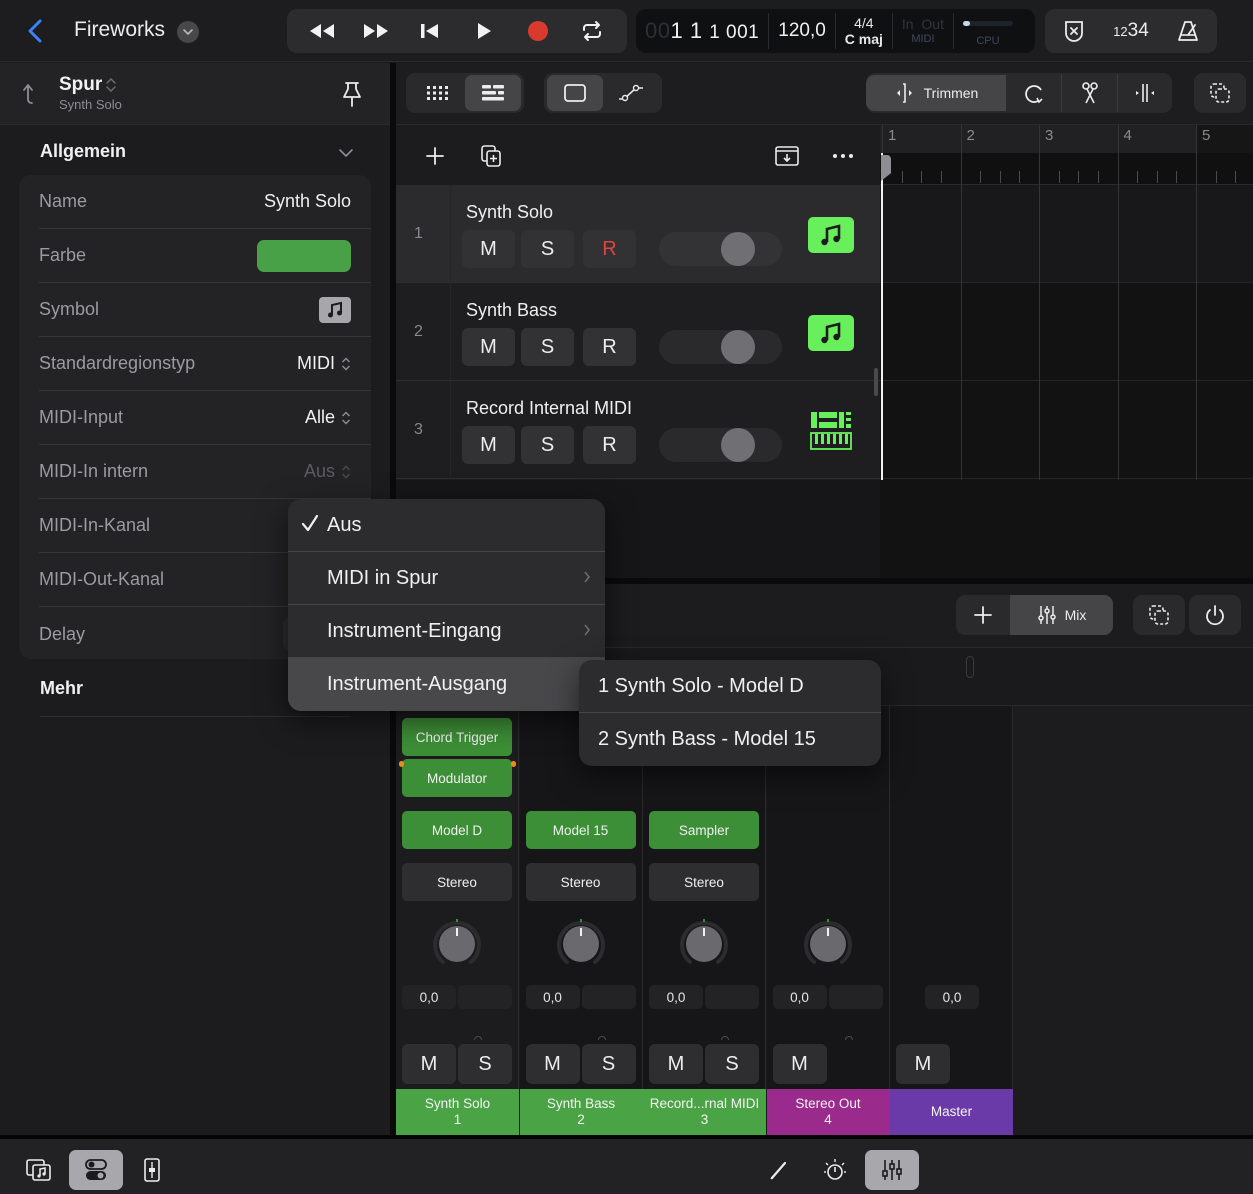 Image resolution: width=1253 pixels, height=1194 pixels. I want to click on add-track-button, so click(435, 156).